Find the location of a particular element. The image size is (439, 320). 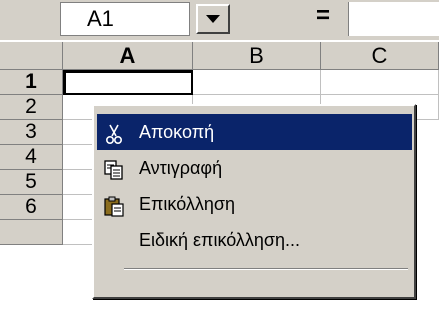

menu-item-cut: Αποκοπή is located at coordinates (254, 132).